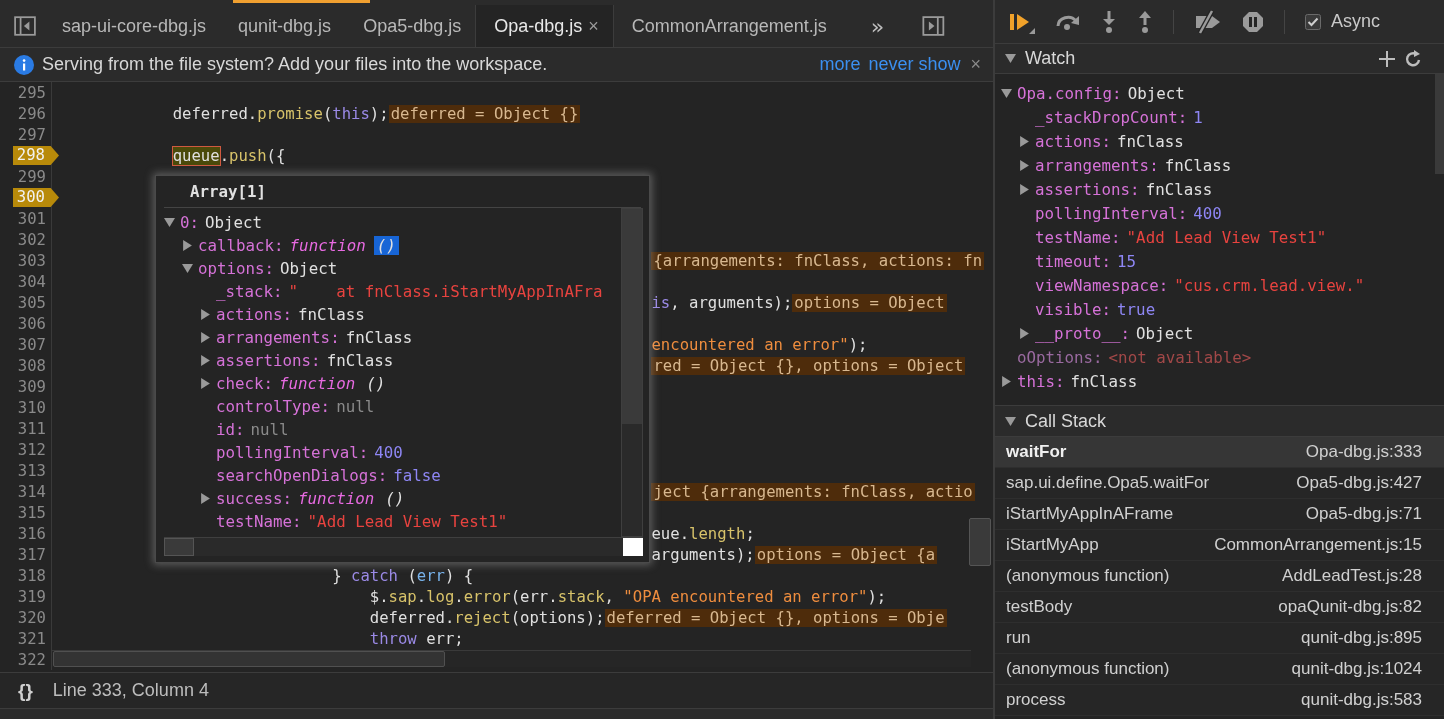  I want to click on property-value: " at fnClass.iStartMyAppInAFra, so click(445, 291).